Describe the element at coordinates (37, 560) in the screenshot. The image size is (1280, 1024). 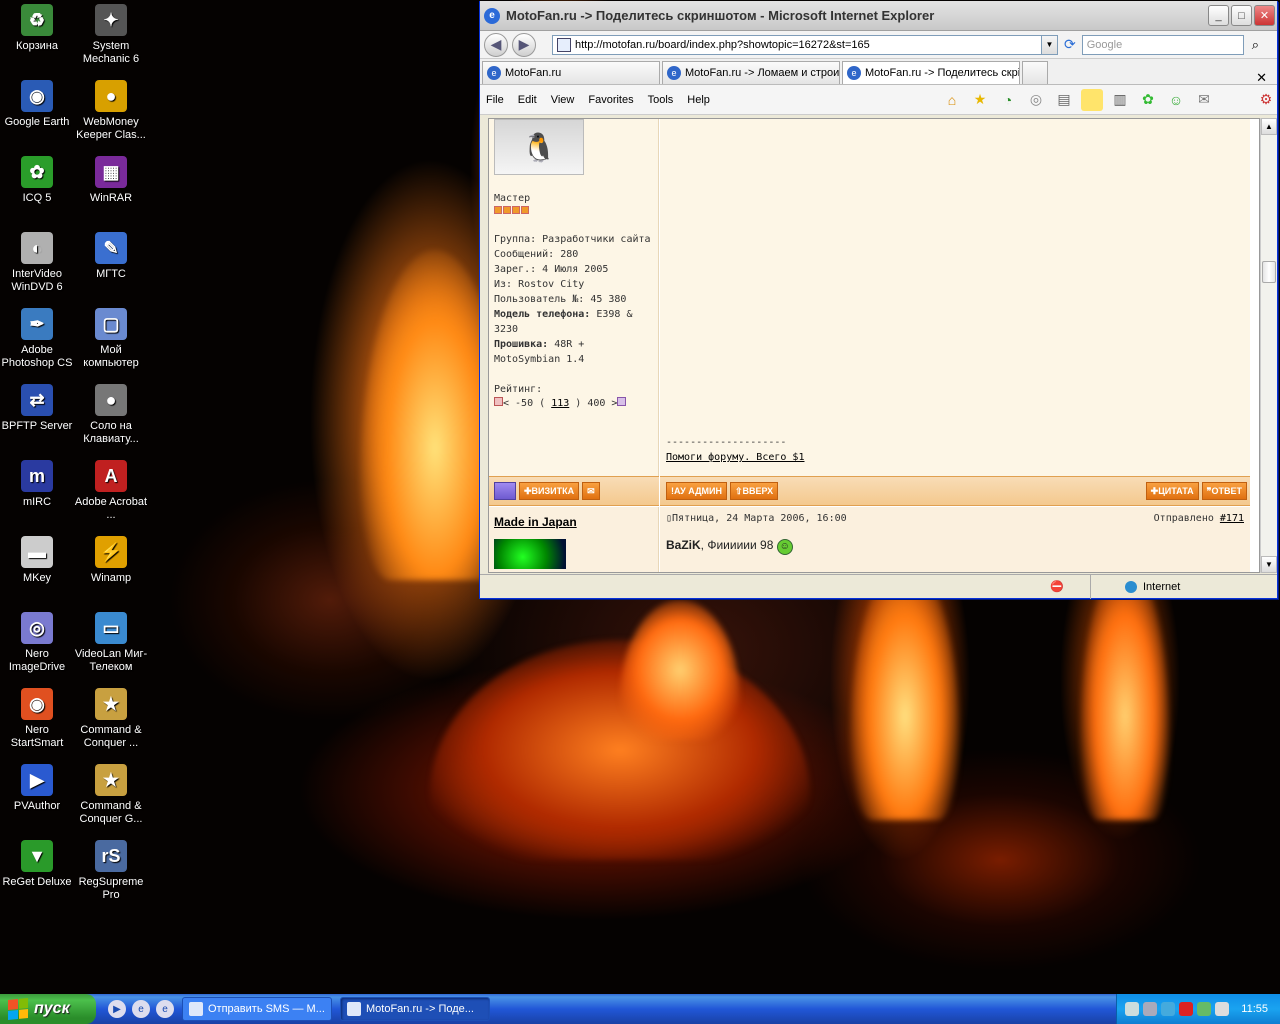
I see `desktop-icon: ▬ MKey` at that location.